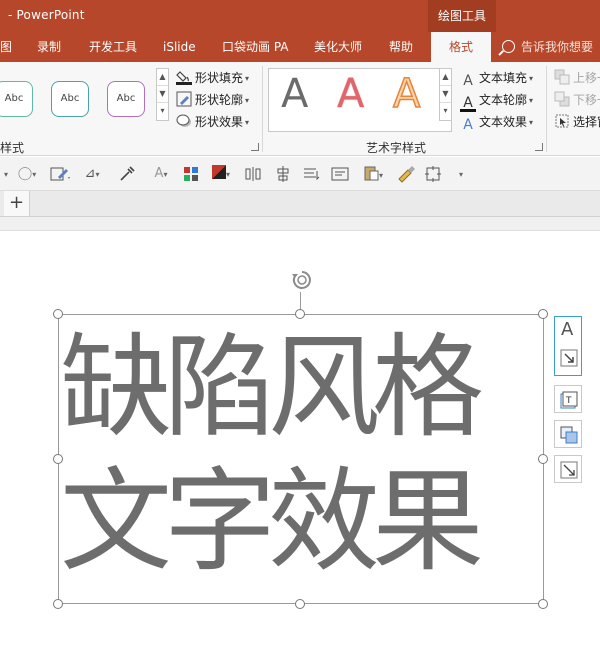 This screenshot has width=600, height=656. What do you see at coordinates (468, 104) in the screenshot?
I see `text-outline-icon: A` at bounding box center [468, 104].